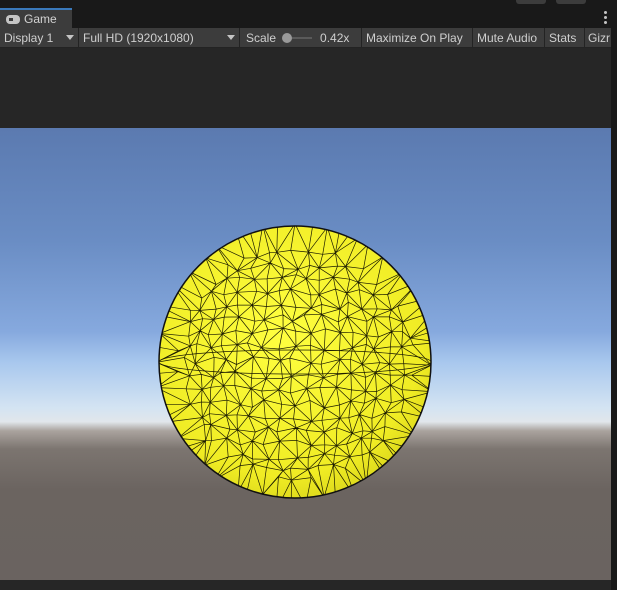 This screenshot has height=590, width=617. Describe the element at coordinates (614, 309) in the screenshot. I see `panel-edge` at that location.